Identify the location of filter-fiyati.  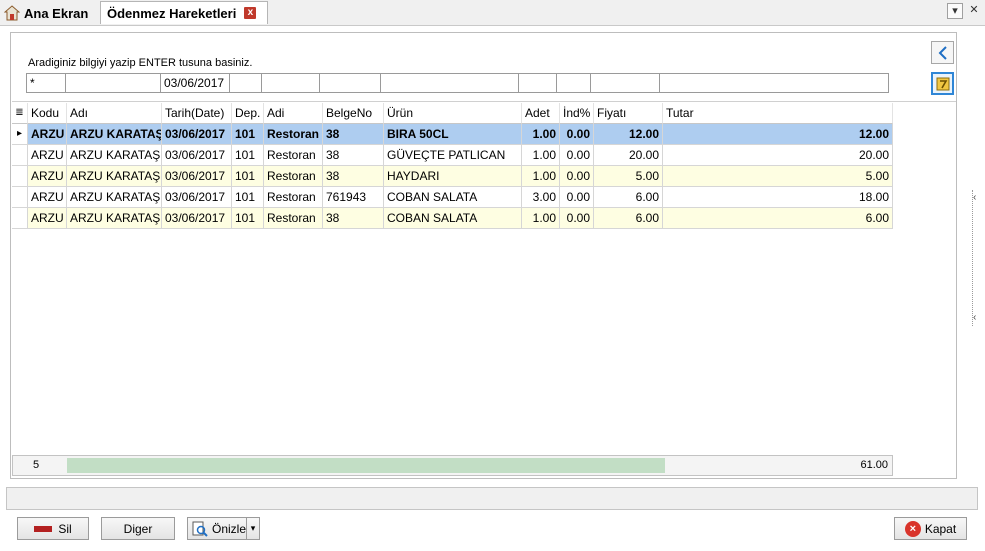
(625, 83).